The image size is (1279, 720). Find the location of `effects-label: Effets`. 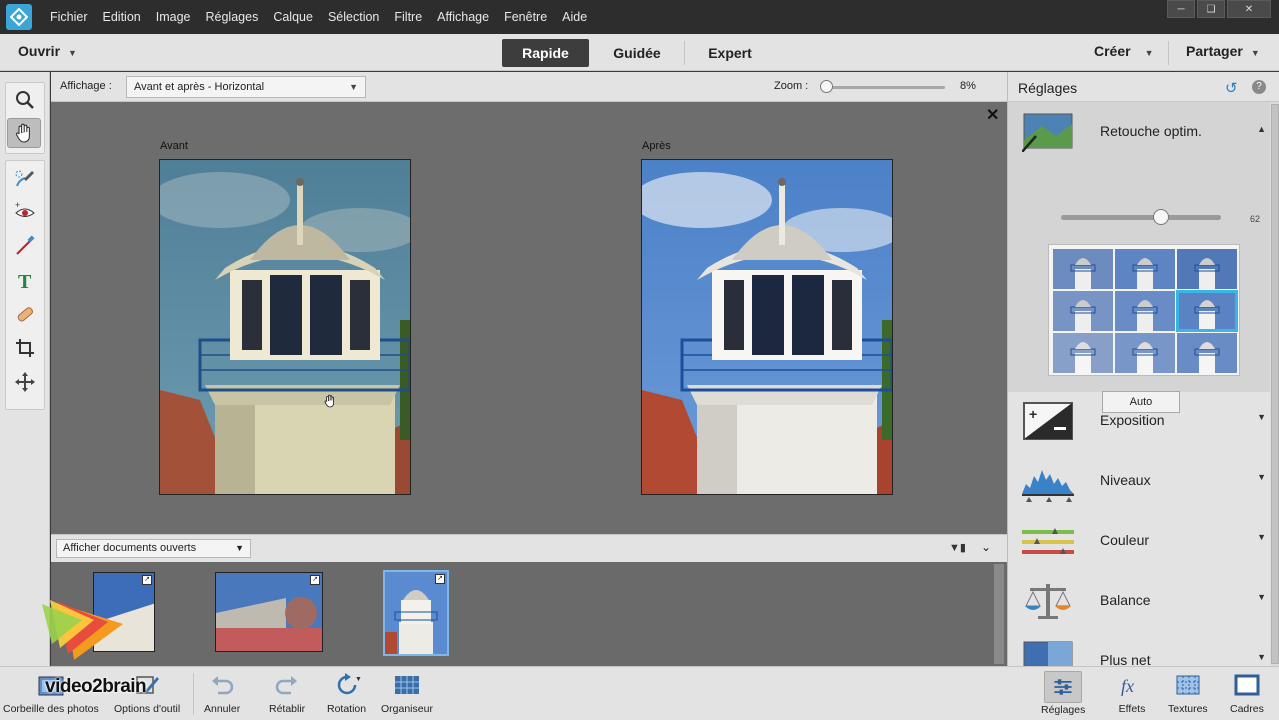

effects-label: Effets is located at coordinates (1132, 709).